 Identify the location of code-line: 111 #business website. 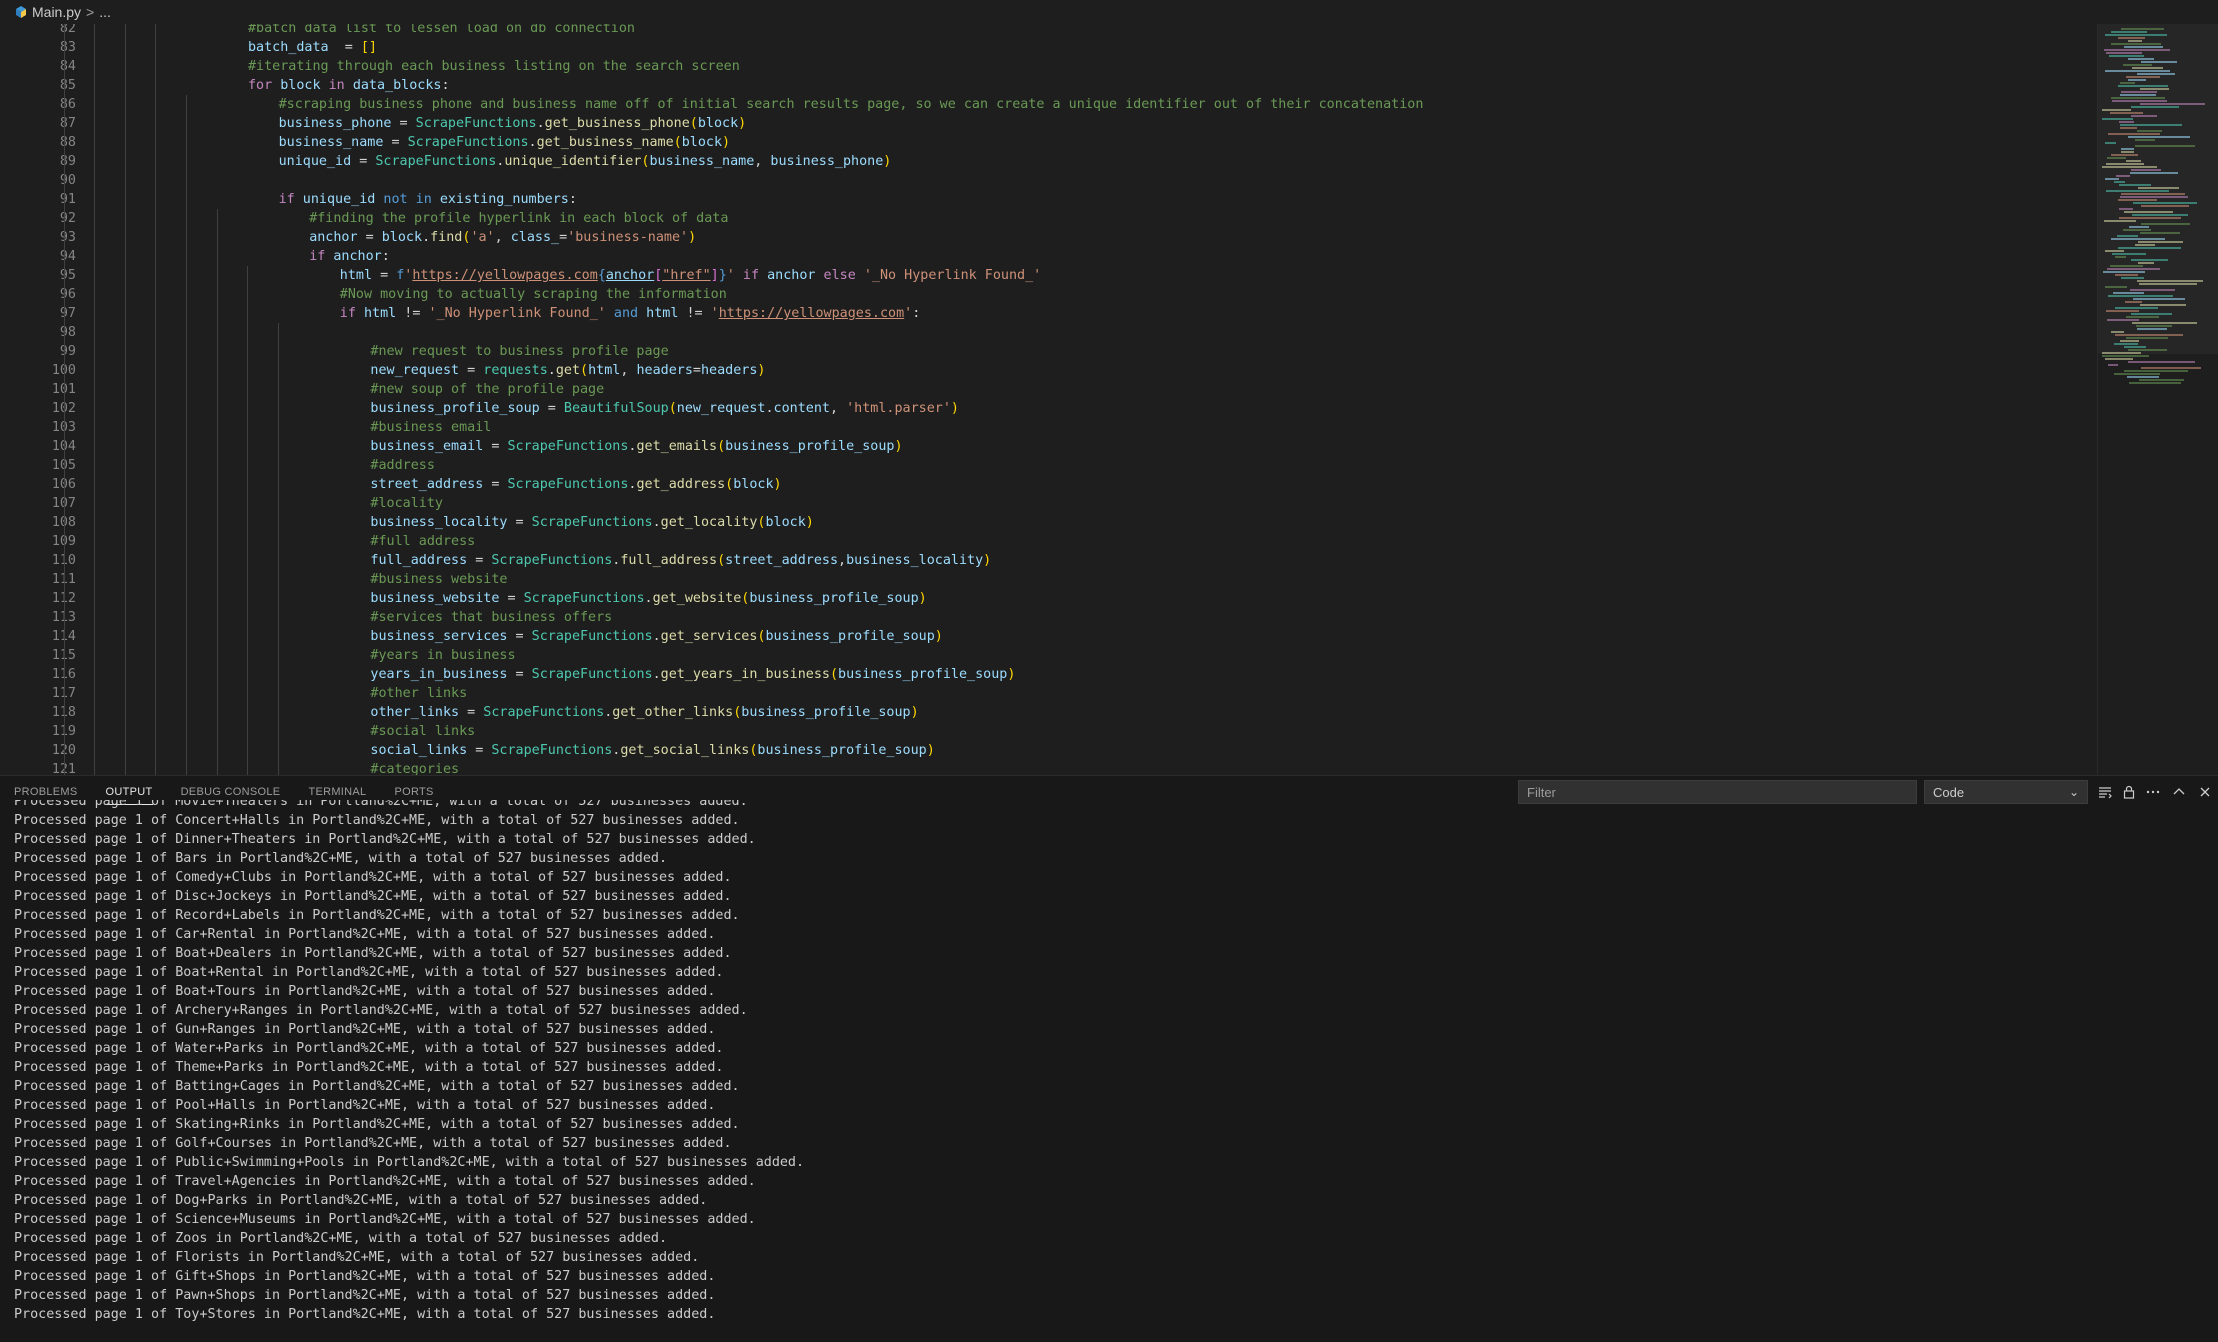
(1045, 579).